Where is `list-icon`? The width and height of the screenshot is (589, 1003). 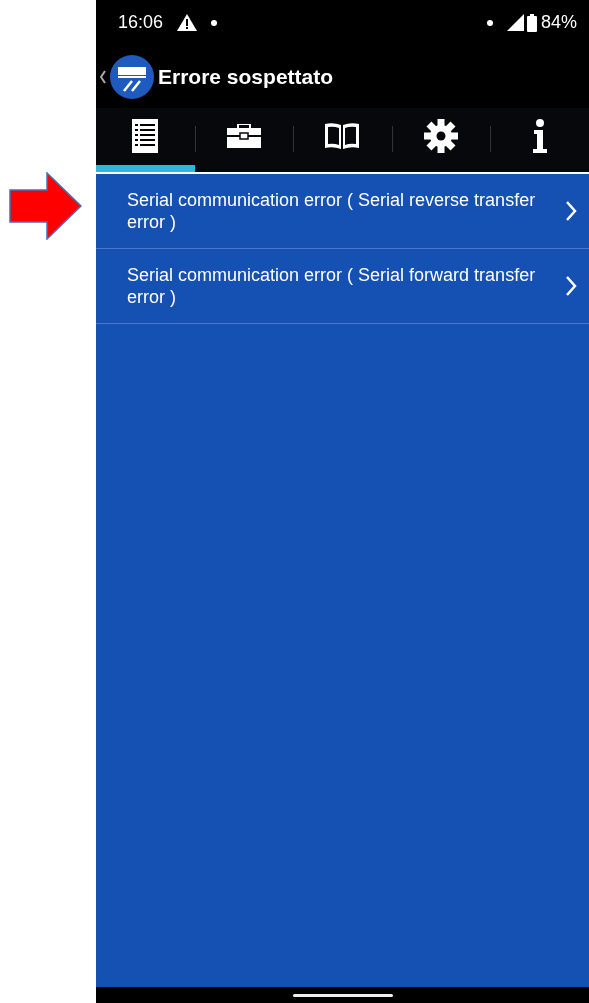 list-icon is located at coordinates (145, 136).